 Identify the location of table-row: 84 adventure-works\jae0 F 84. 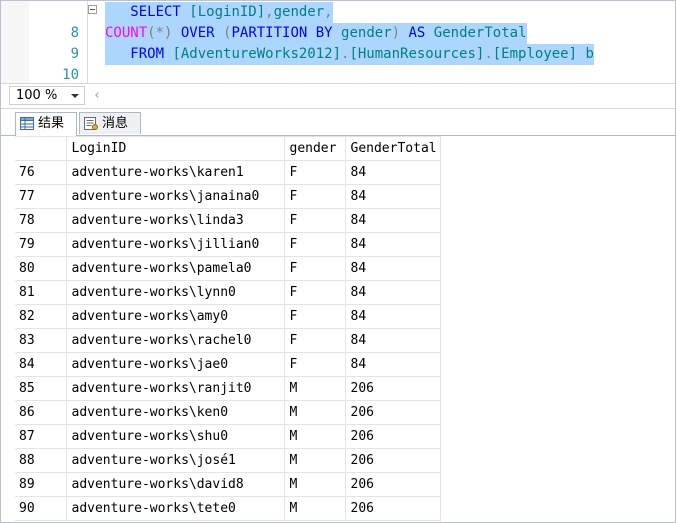
(228, 364).